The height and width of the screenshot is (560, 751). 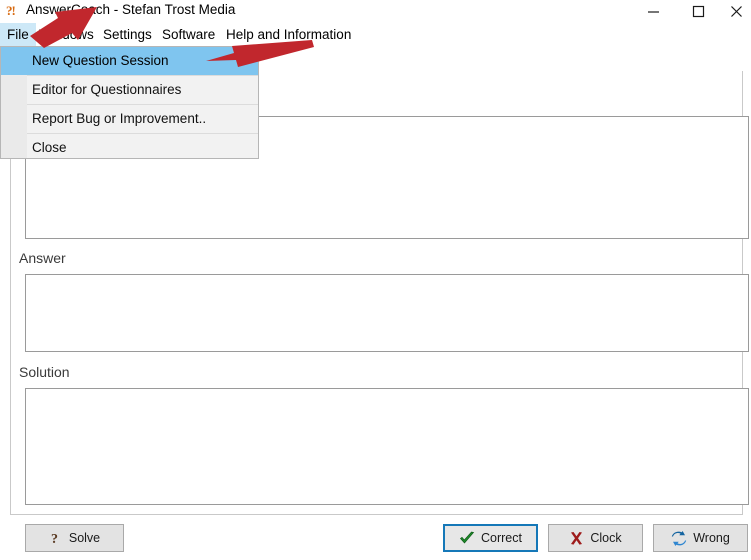 I want to click on solution-label: Solution, so click(x=44, y=372).